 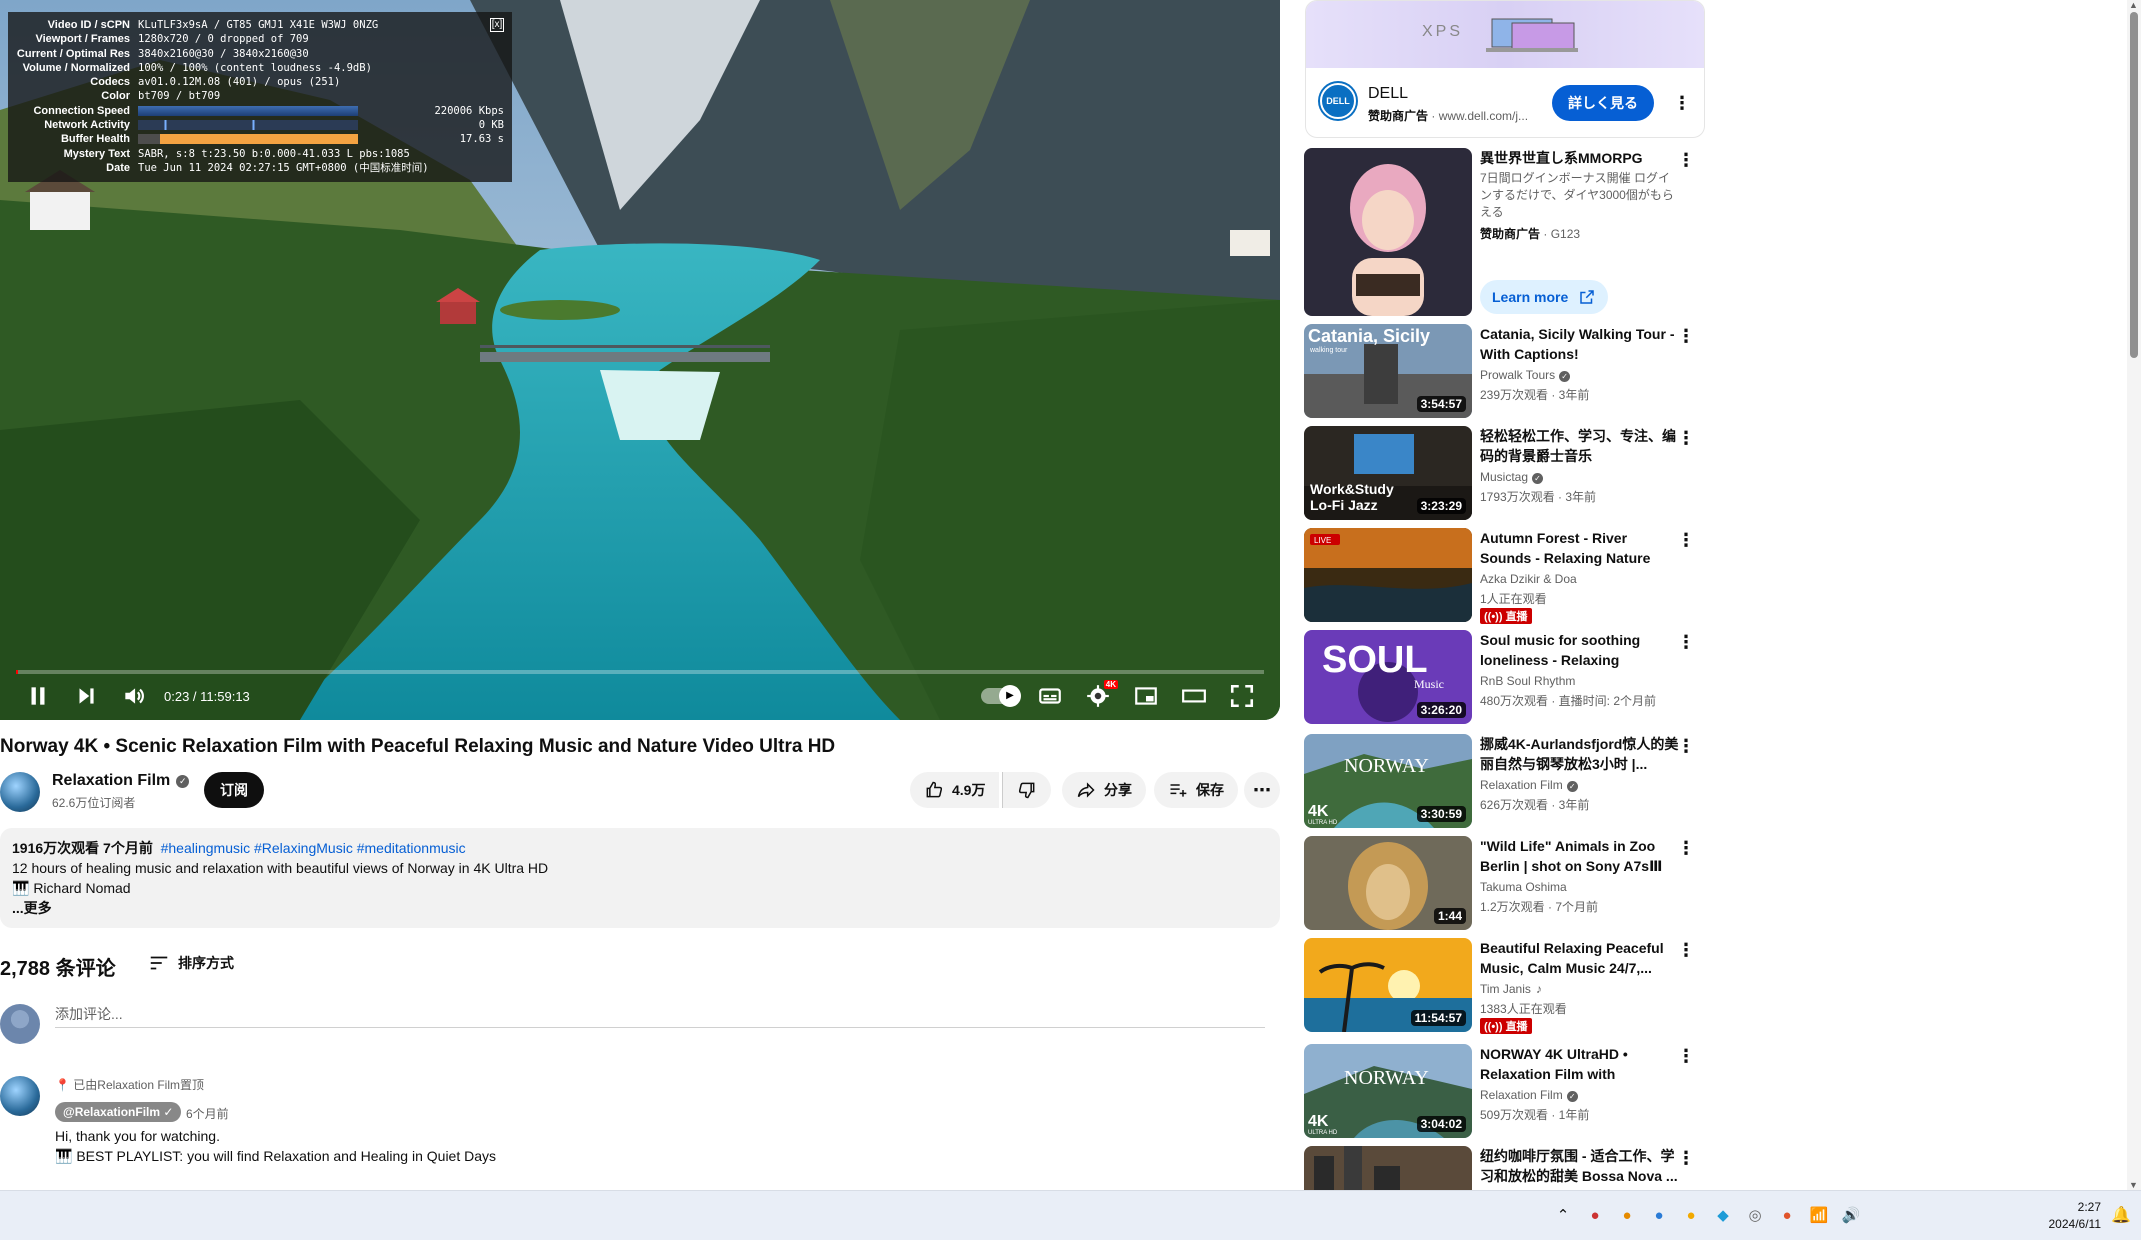 I want to click on scrollbar-thumb, so click(x=2134, y=185).